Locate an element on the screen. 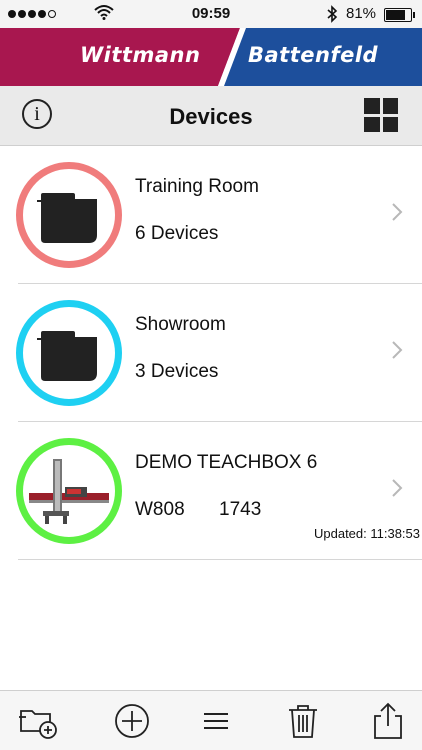  status-bar: 09:59 81% is located at coordinates (211, 14).